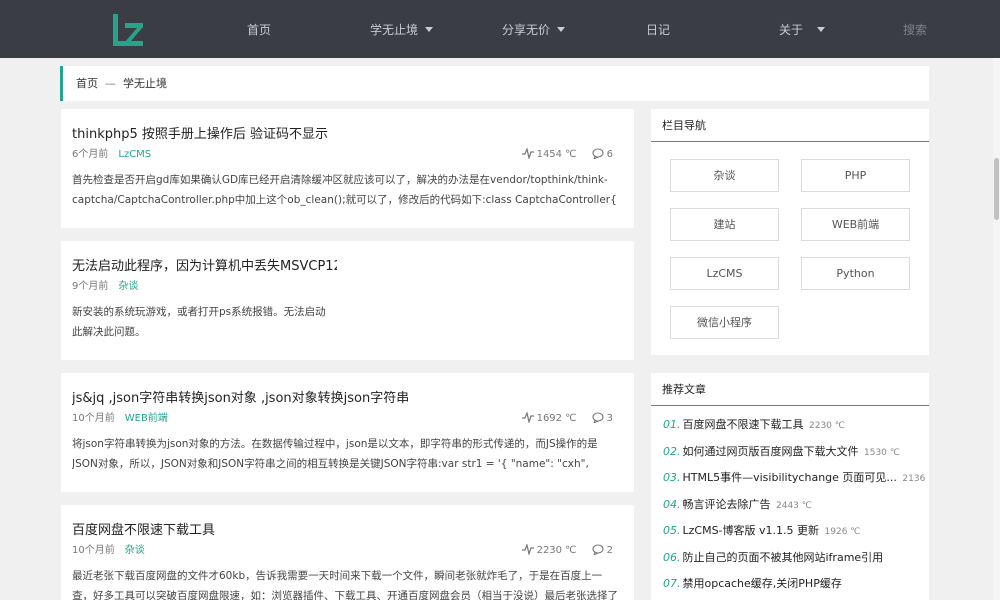 Image resolution: width=1000 pixels, height=600 pixels. I want to click on post-comments-value: 3, so click(609, 418).